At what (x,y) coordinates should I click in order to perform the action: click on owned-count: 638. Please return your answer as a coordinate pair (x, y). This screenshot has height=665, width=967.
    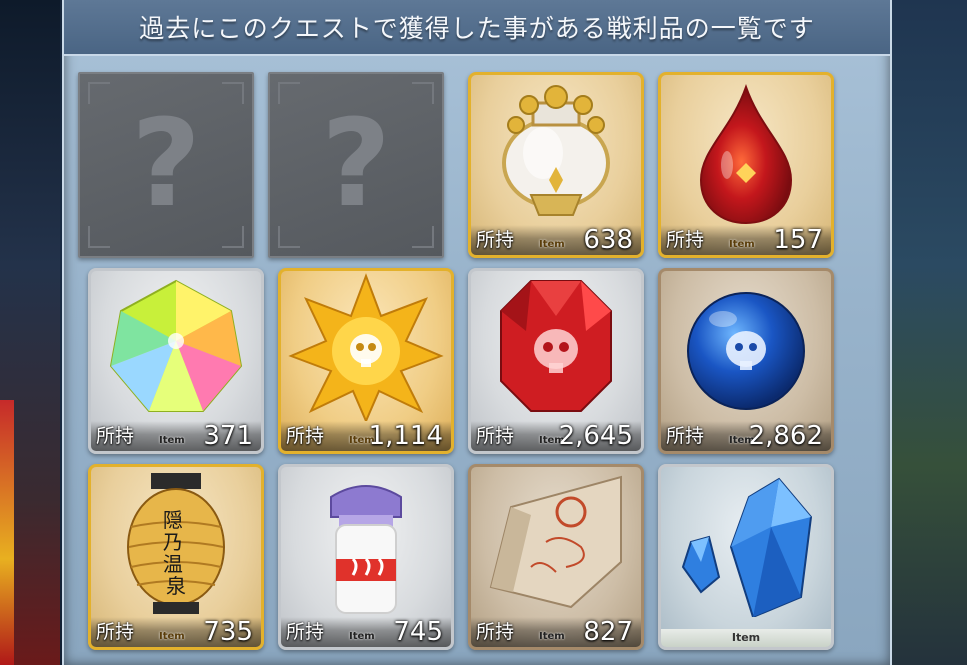
    Looking at the image, I should click on (608, 240).